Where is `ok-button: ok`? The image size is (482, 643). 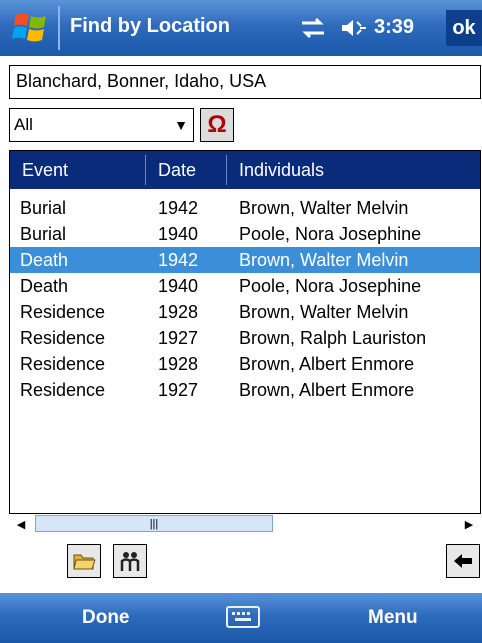
ok-button: ok is located at coordinates (464, 28).